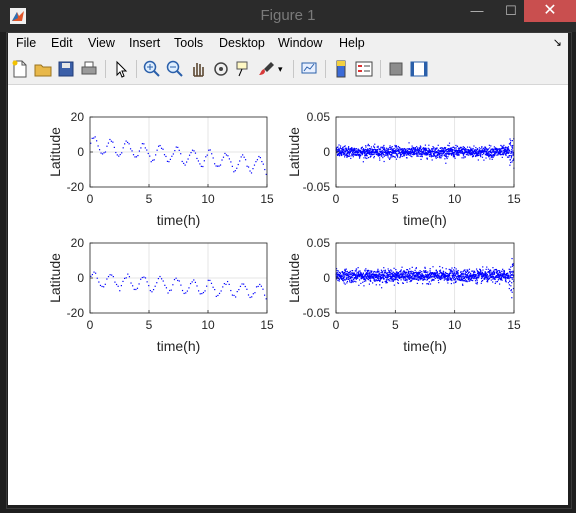 The height and width of the screenshot is (513, 576). What do you see at coordinates (101, 43) in the screenshot?
I see `menu-view: View` at bounding box center [101, 43].